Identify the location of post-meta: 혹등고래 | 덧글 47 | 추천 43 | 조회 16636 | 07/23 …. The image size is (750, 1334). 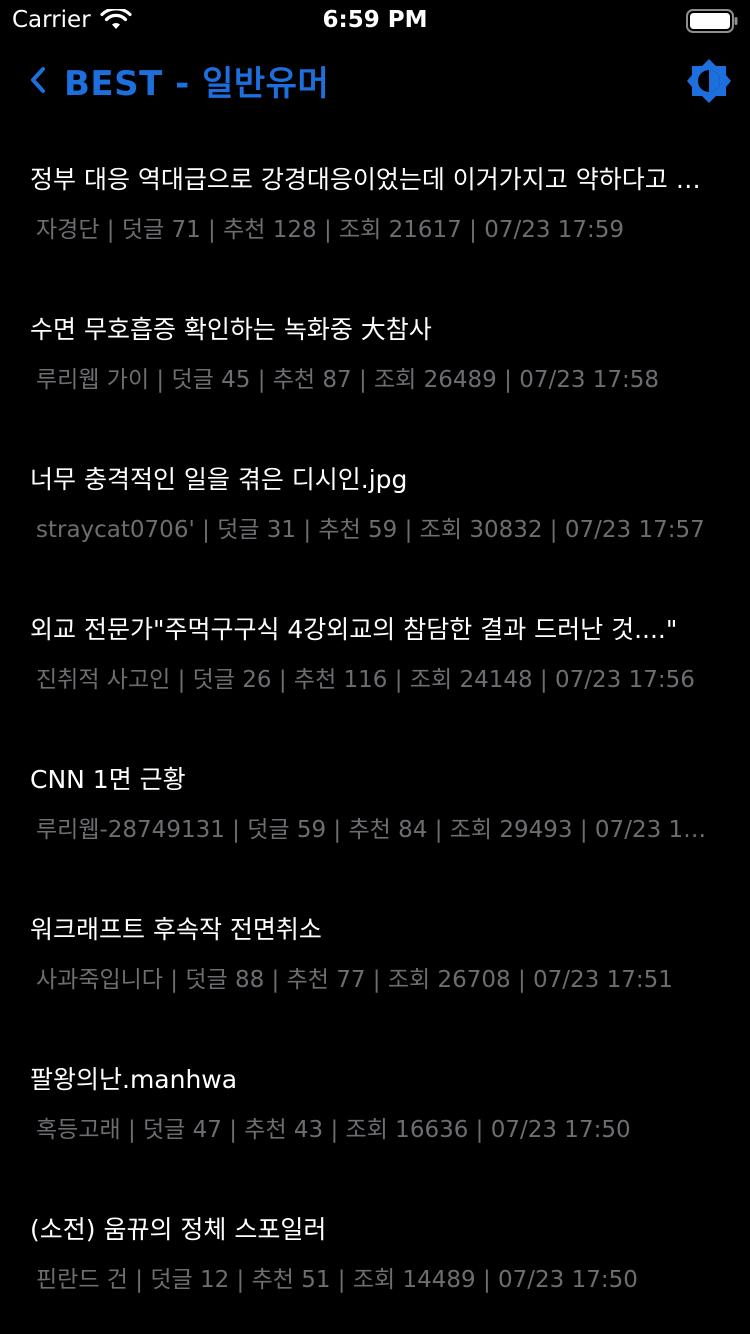
(333, 1130).